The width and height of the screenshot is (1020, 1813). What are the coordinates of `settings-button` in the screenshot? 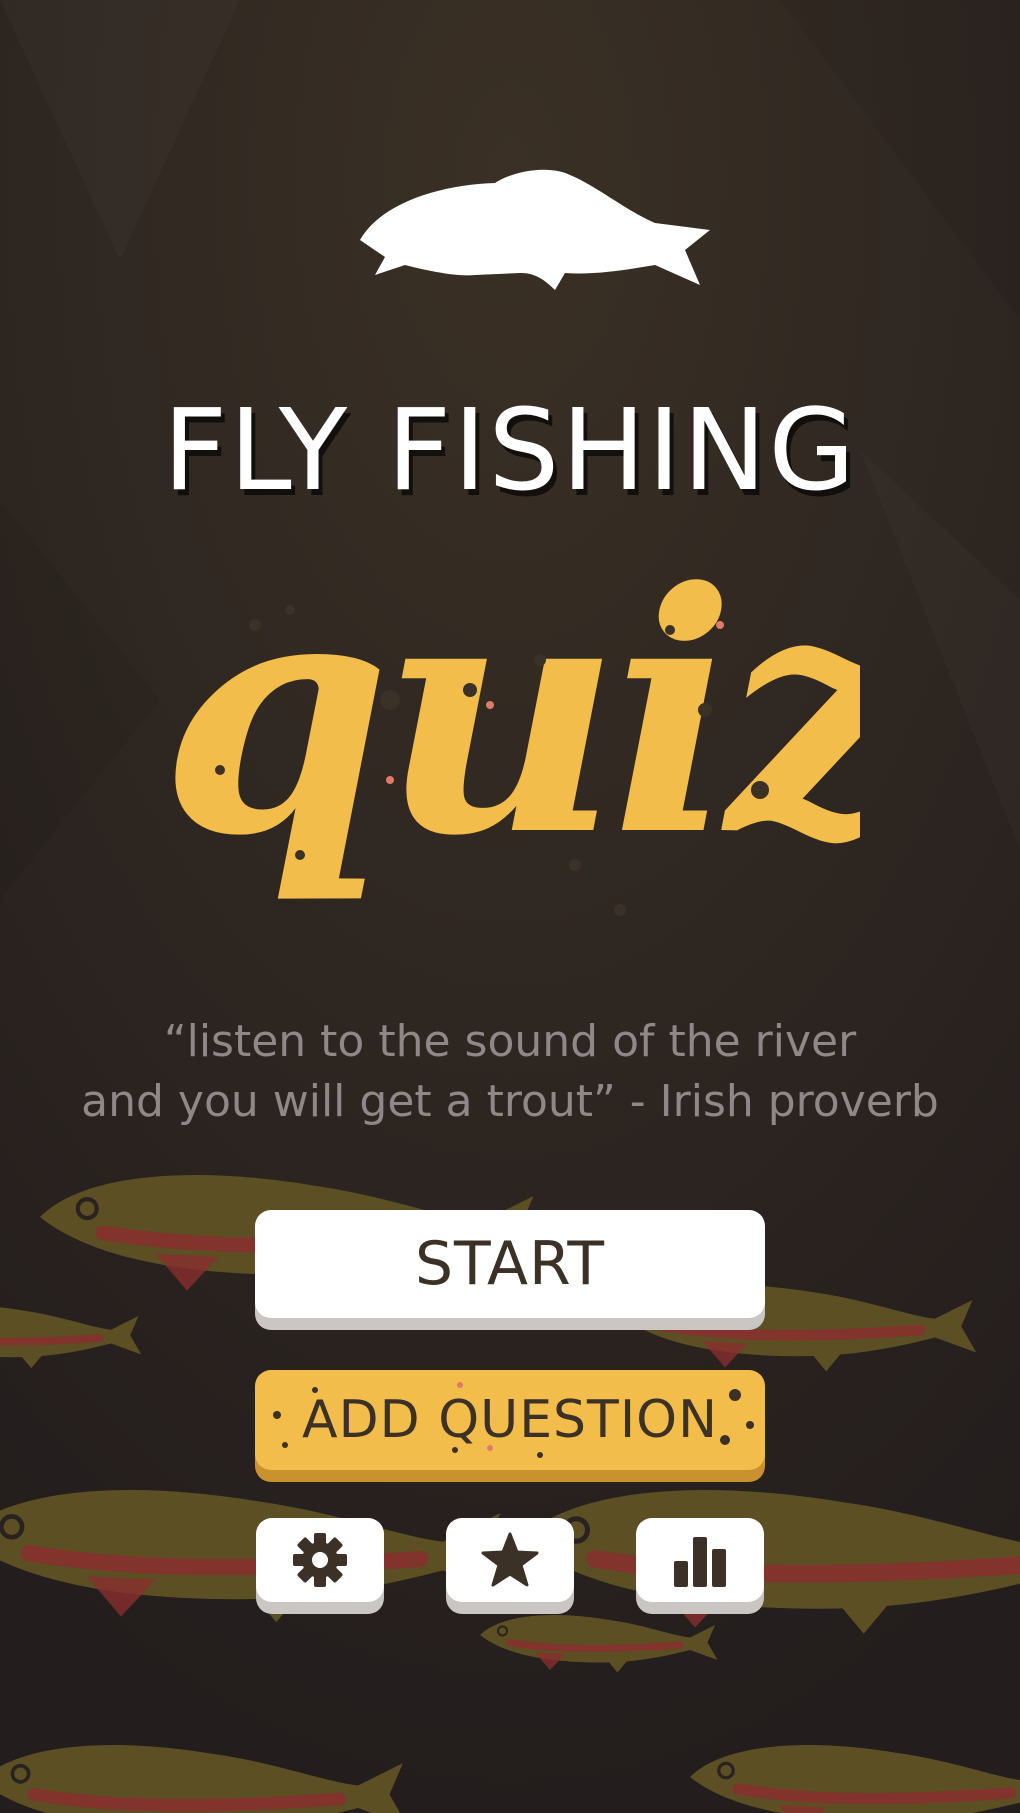 It's located at (320, 1560).